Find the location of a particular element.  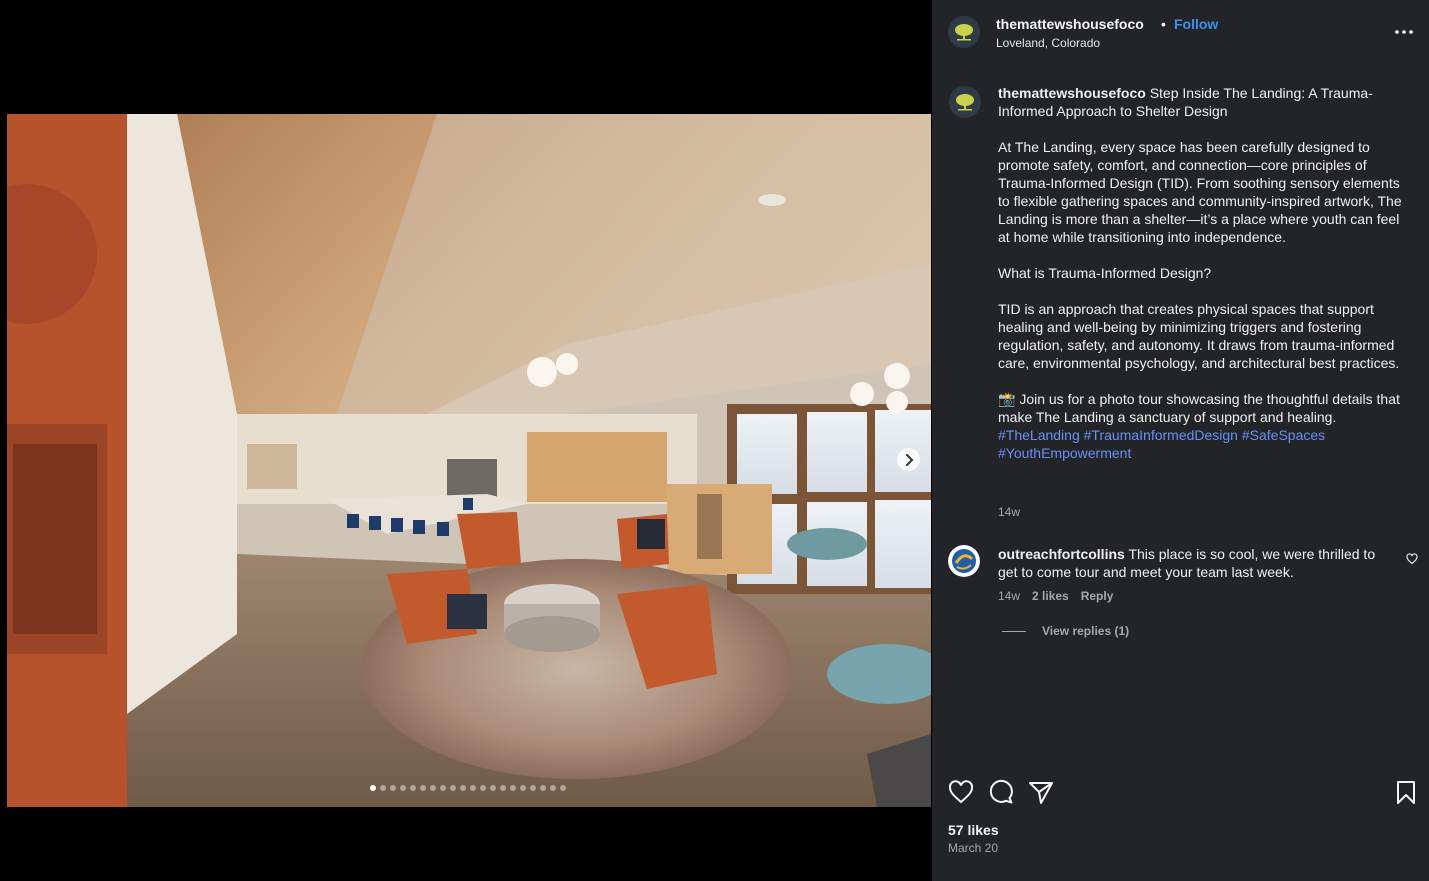

carousel-dots is located at coordinates (468, 788).